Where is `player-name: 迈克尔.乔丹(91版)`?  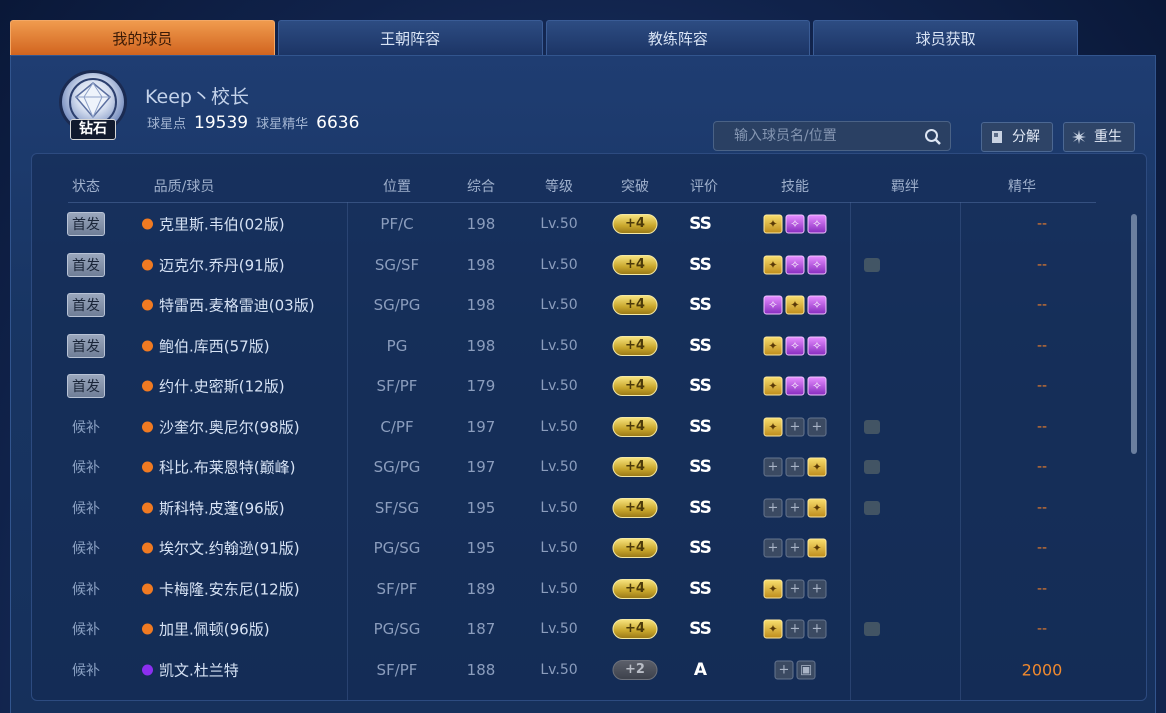
player-name: 迈克尔.乔丹(91版) is located at coordinates (213, 264).